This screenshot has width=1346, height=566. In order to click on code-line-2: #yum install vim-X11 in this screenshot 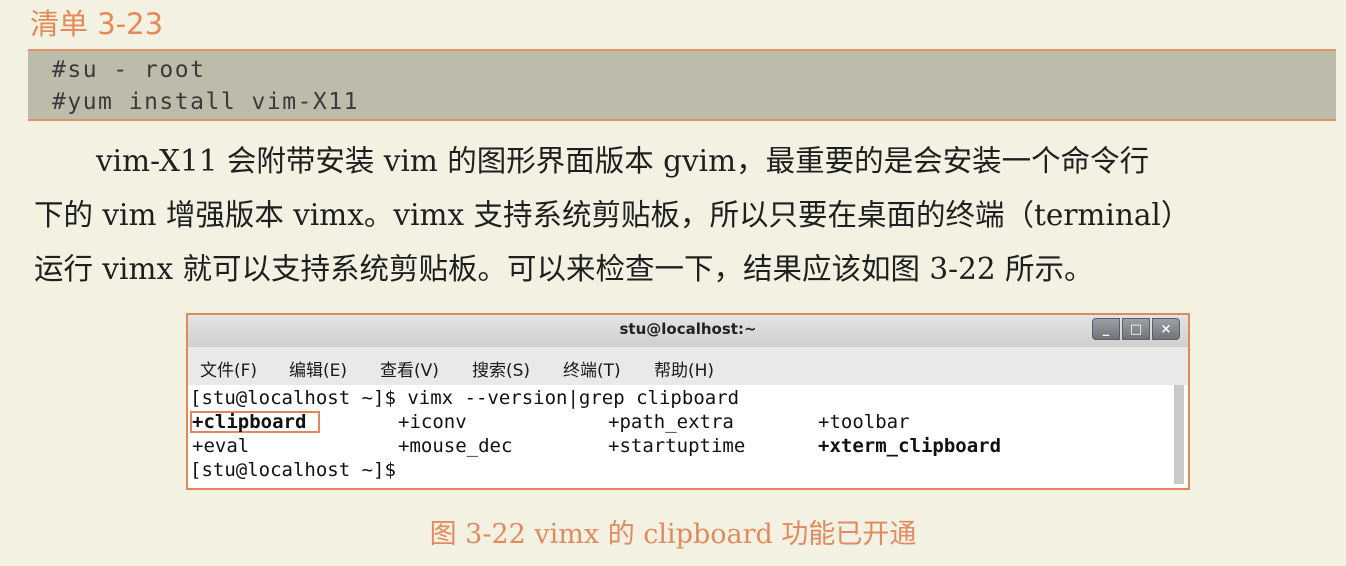, I will do `click(205, 102)`.